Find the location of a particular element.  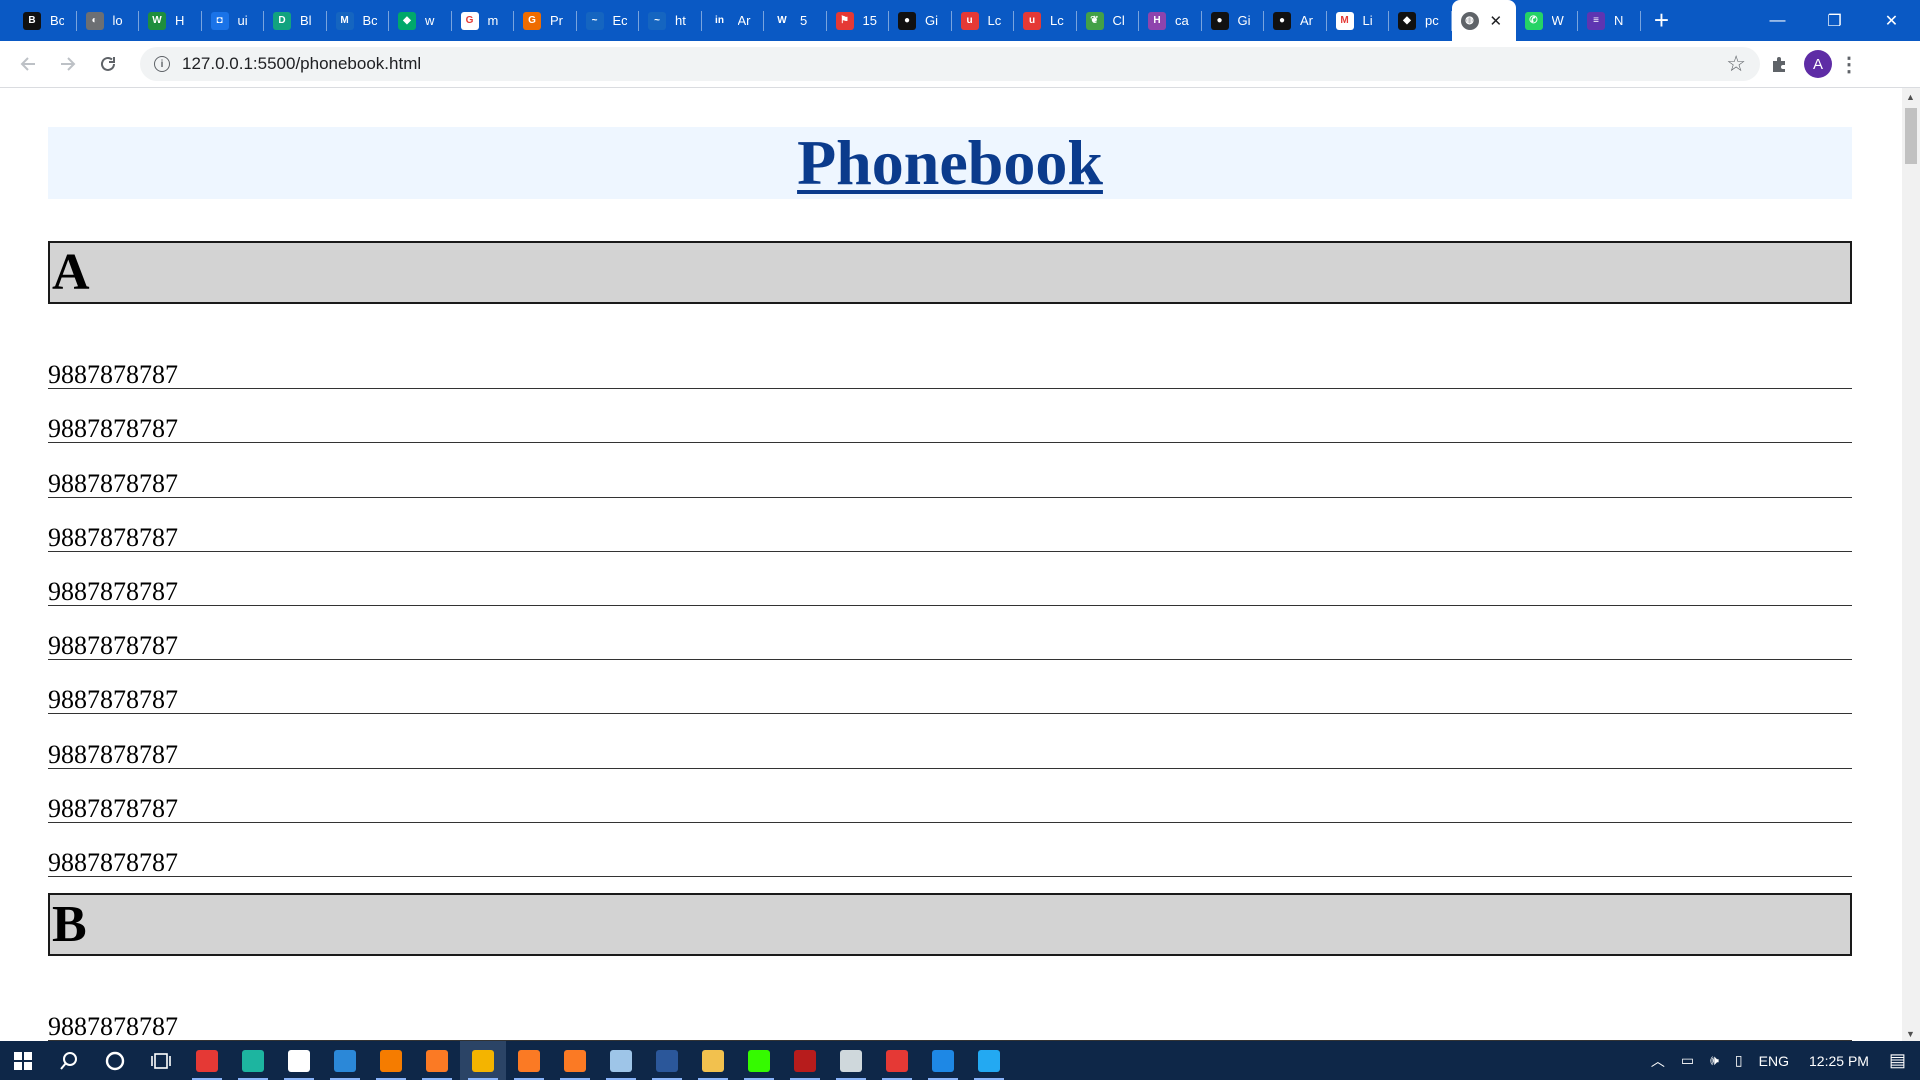

scroll-up-arrow-icon: ▲ is located at coordinates (1910, 97).